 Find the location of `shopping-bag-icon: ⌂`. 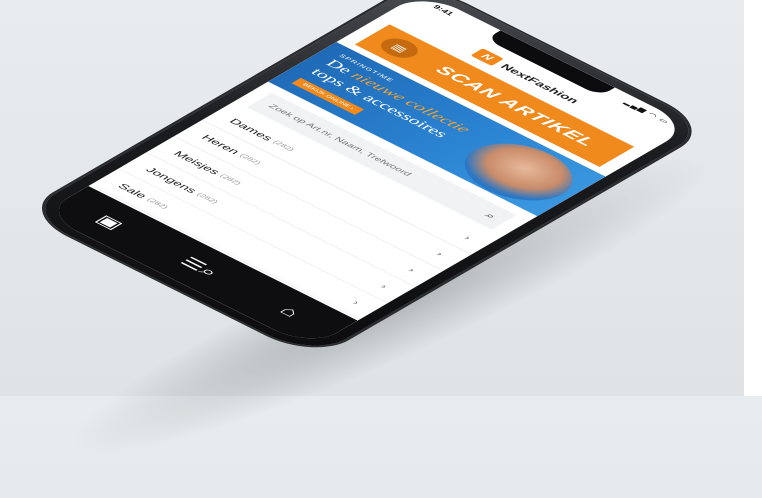

shopping-bag-icon: ⌂ is located at coordinates (289, 312).